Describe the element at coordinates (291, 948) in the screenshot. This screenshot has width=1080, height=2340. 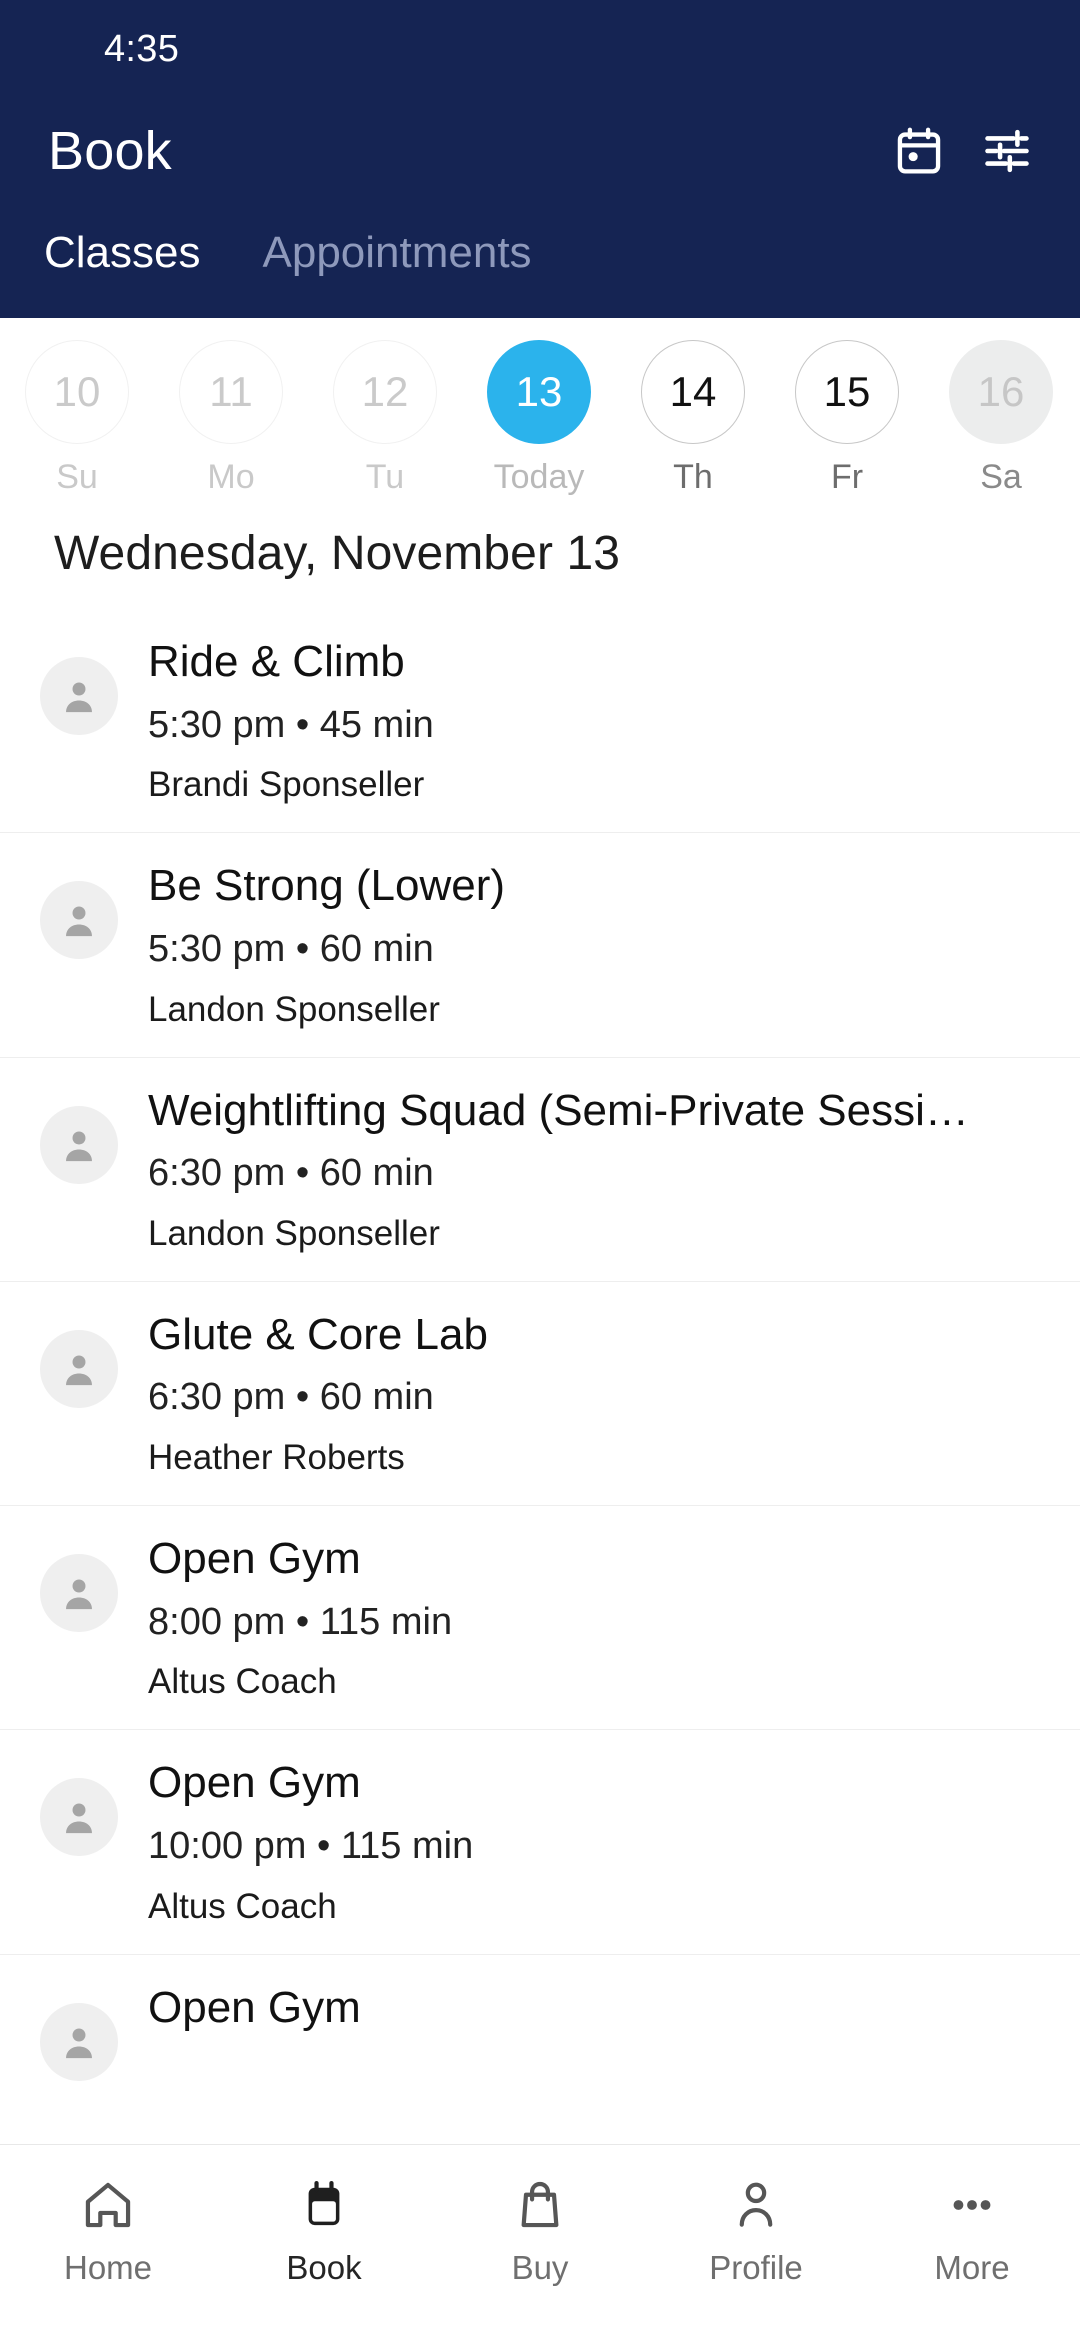
I see `class-time-duration: 5:30 pm • 60 min` at that location.